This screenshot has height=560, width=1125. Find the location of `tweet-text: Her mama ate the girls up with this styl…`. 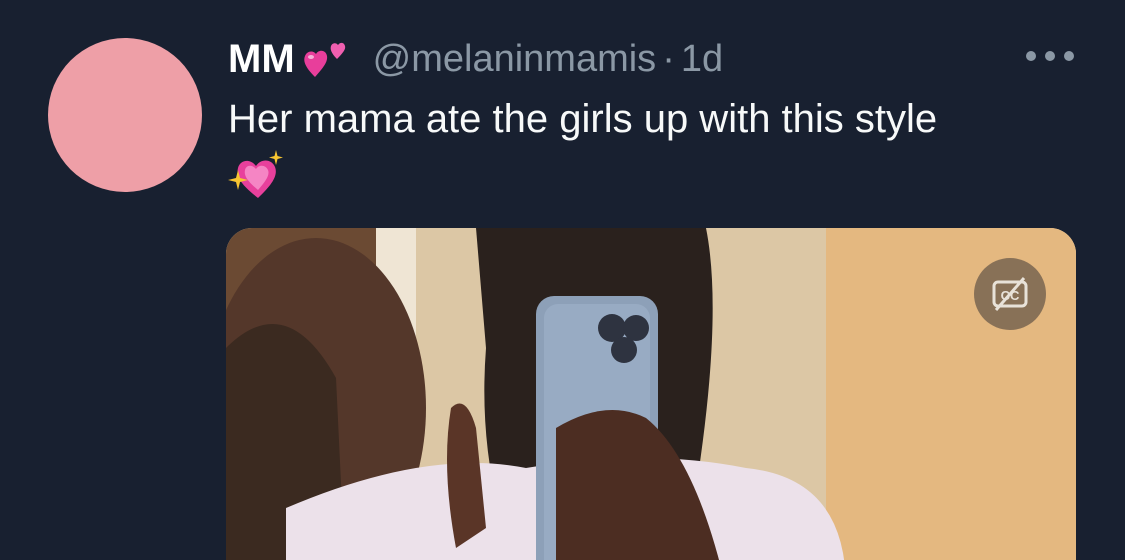

tweet-text: Her mama ate the girls up with this styl… is located at coordinates (583, 119).